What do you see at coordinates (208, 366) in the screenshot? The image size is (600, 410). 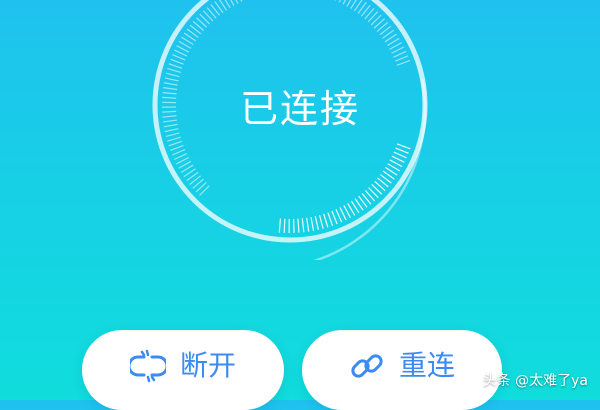 I see `disconnect-button-label: 断开` at bounding box center [208, 366].